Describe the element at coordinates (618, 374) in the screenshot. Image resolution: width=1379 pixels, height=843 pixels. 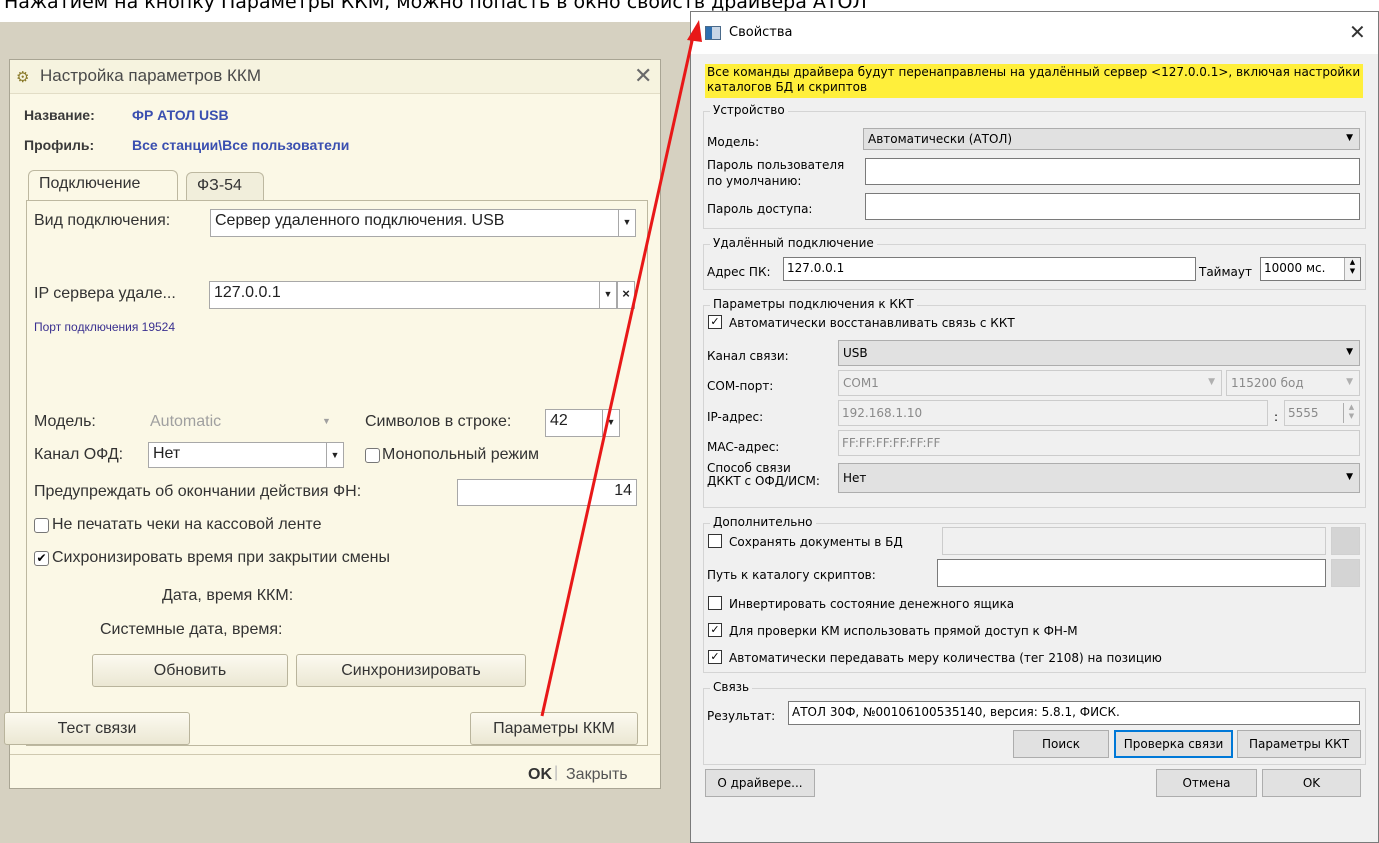
I see `arrow-line` at that location.